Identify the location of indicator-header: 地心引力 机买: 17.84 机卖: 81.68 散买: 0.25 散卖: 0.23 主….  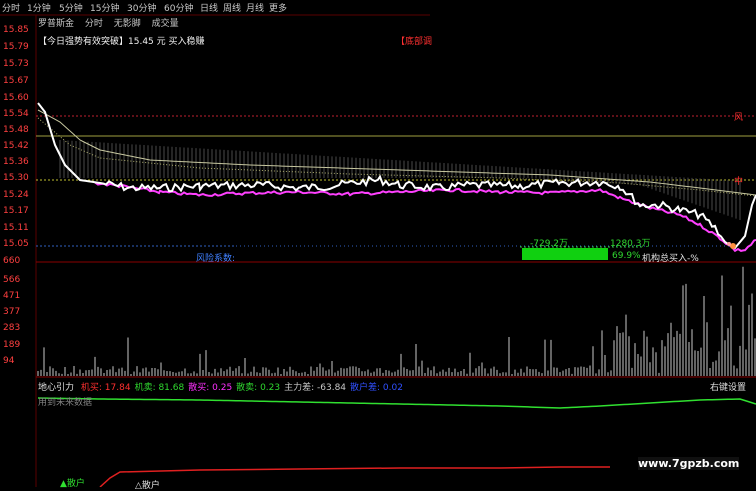
(222, 386).